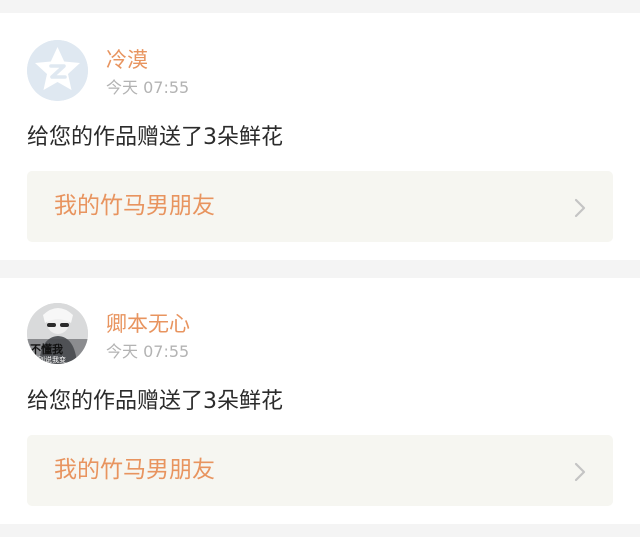  I want to click on username: 卿本无心, so click(148, 324).